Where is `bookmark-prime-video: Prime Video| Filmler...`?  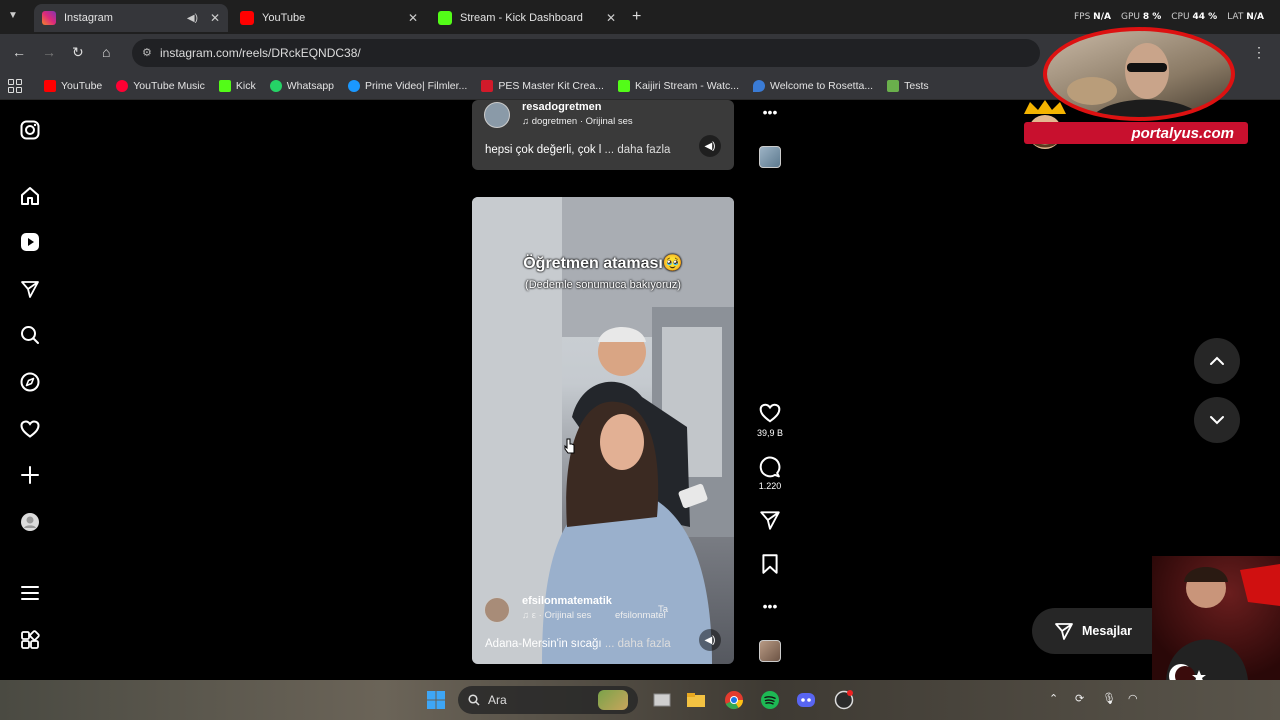
bookmark-prime-video: Prime Video| Filmler... is located at coordinates (407, 85).